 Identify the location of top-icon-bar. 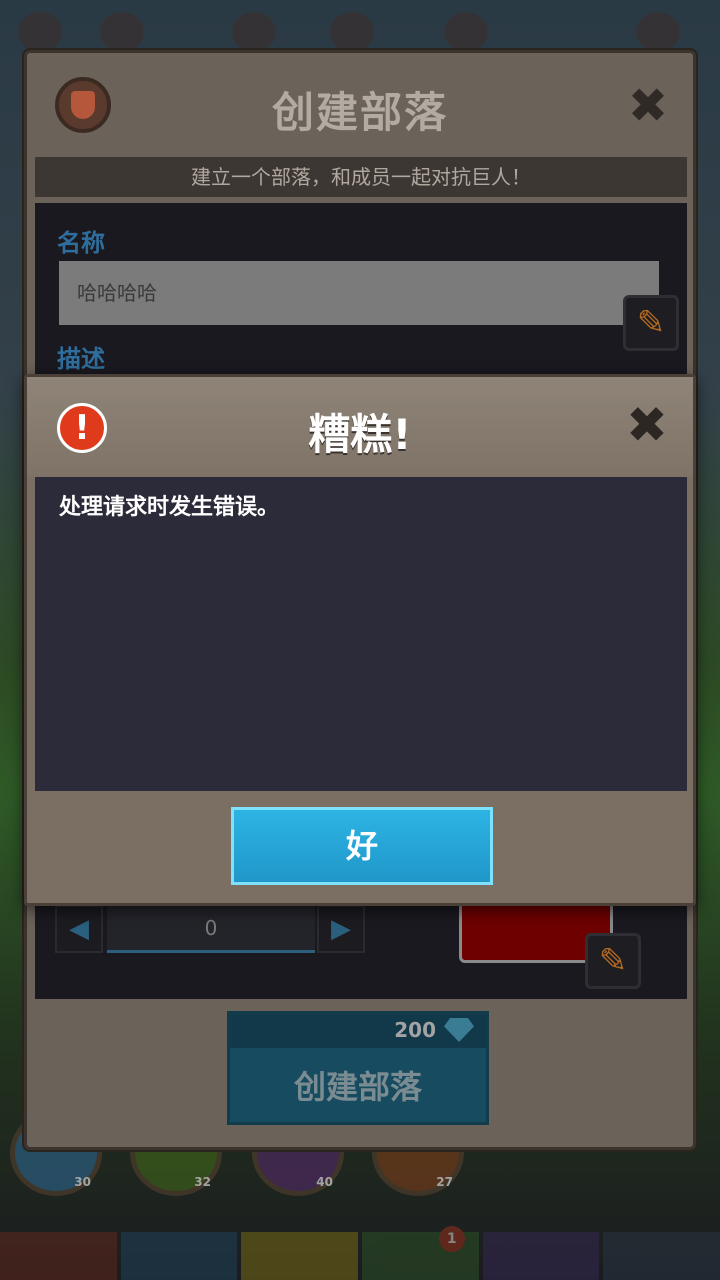
(360, 28).